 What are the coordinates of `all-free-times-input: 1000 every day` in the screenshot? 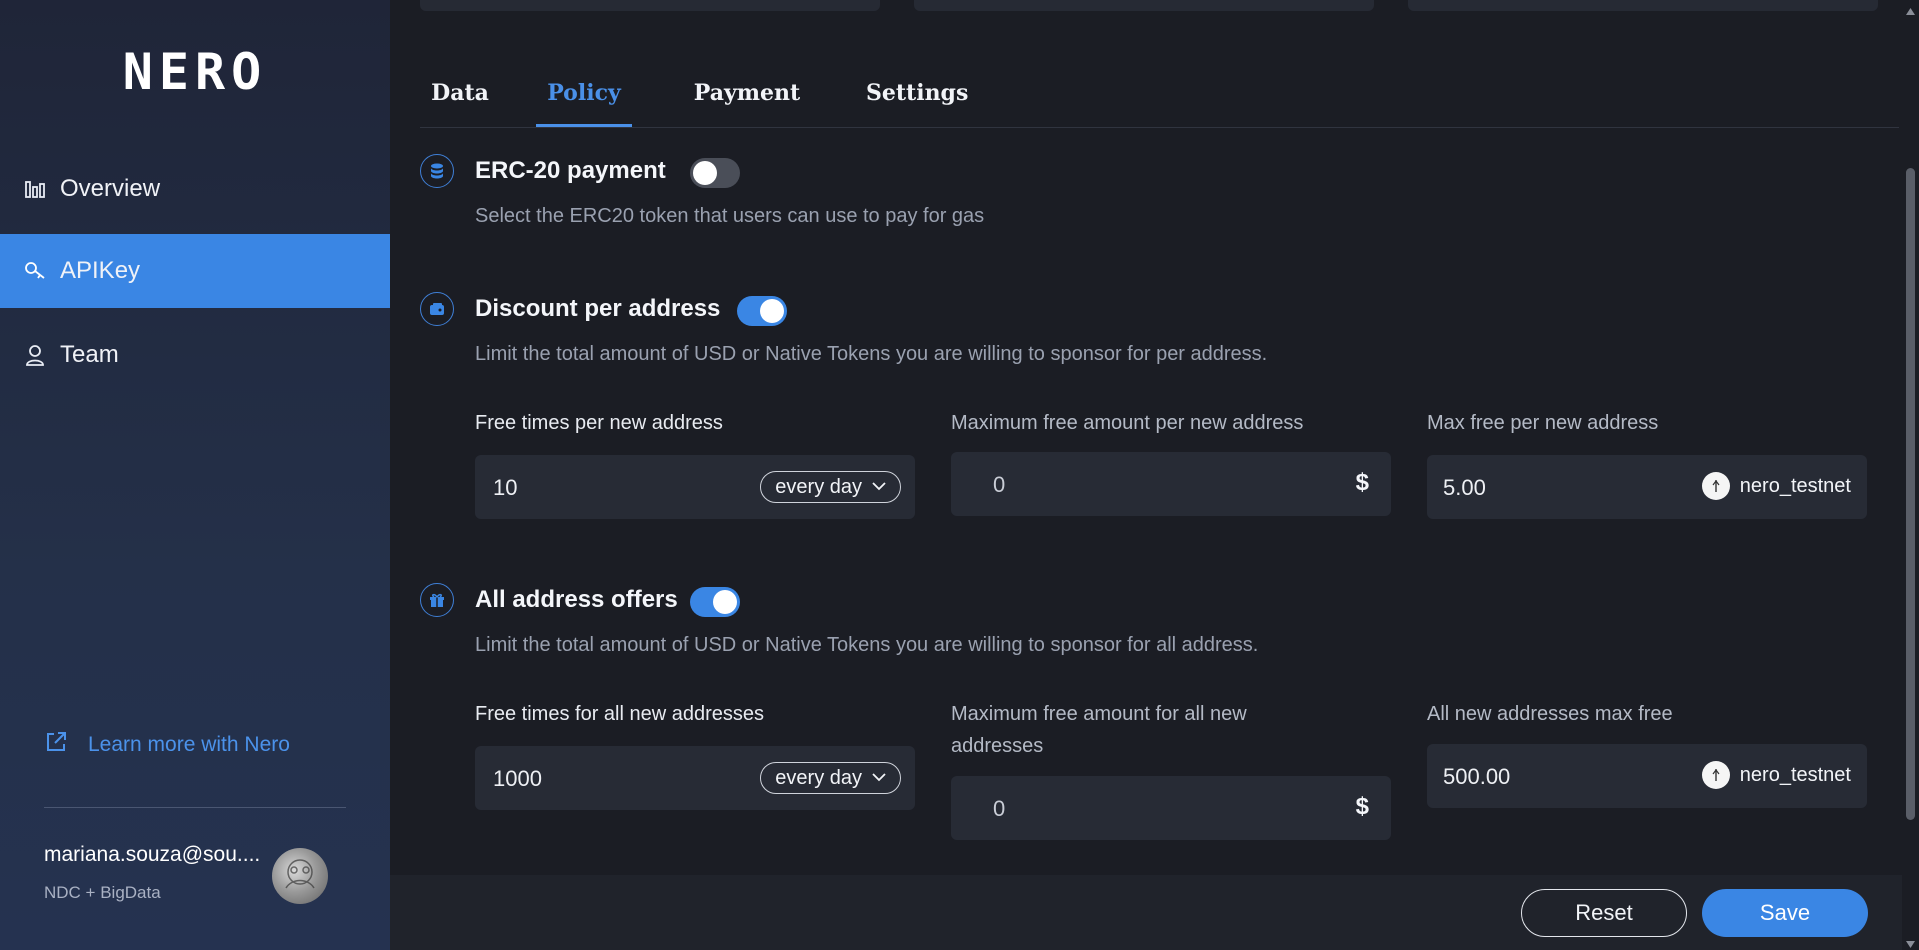 It's located at (695, 778).